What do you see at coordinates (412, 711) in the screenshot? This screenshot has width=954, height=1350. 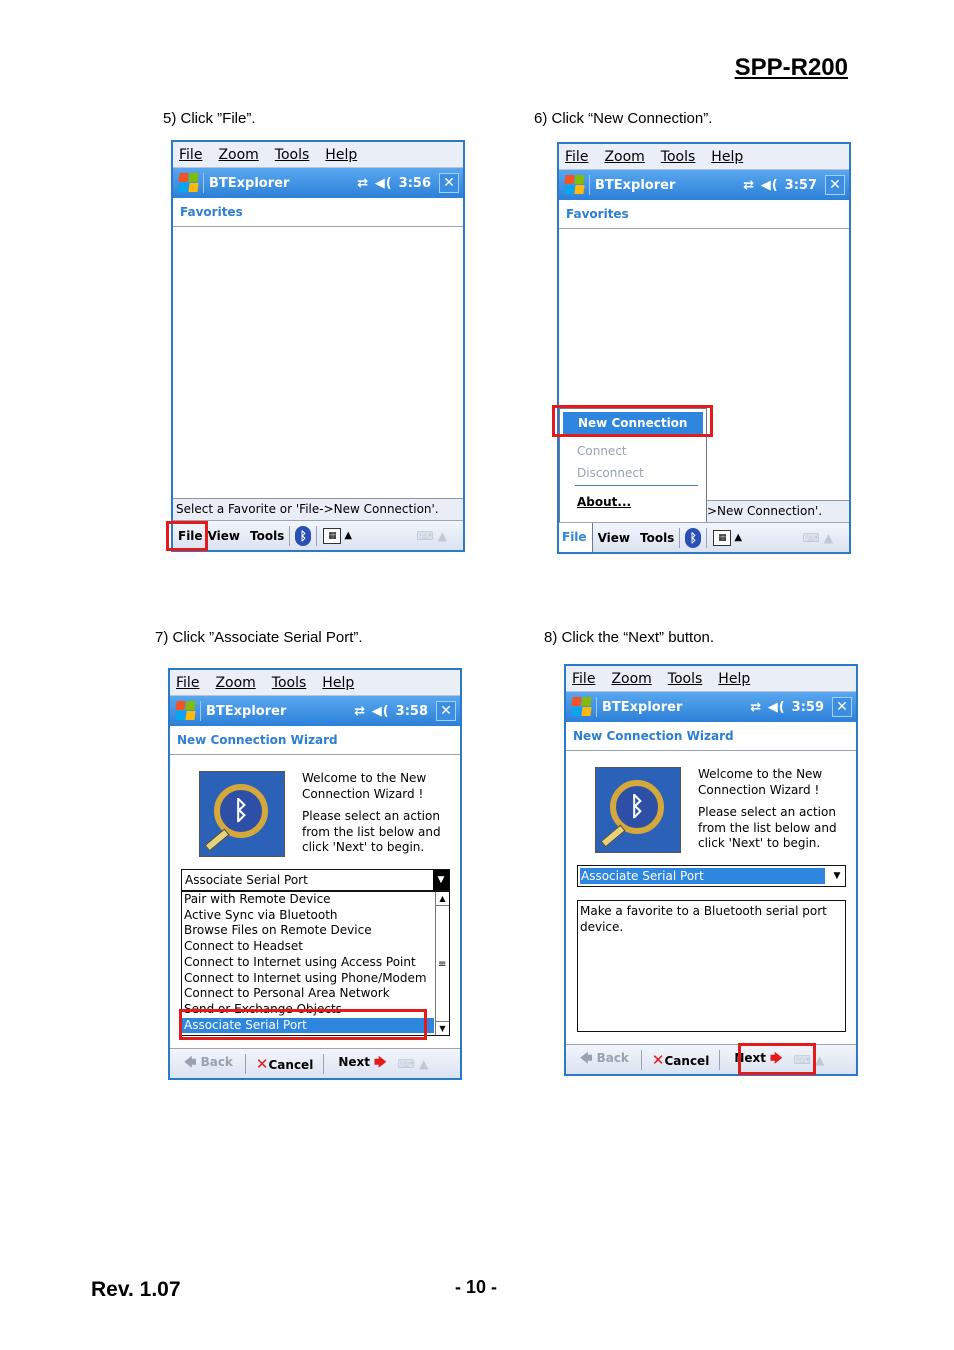 I see `clock: 3:58` at bounding box center [412, 711].